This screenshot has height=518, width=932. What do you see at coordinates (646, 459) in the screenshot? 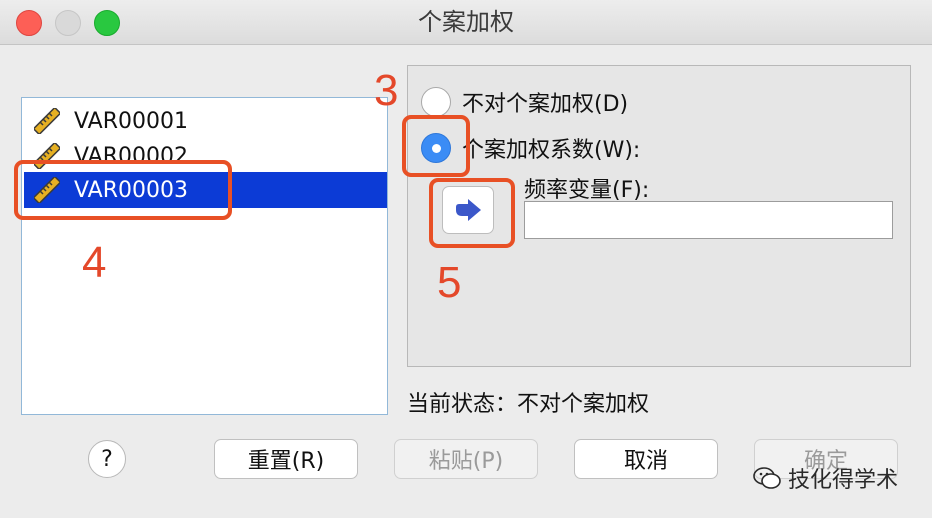
I see `cancel-button: 取消` at bounding box center [646, 459].